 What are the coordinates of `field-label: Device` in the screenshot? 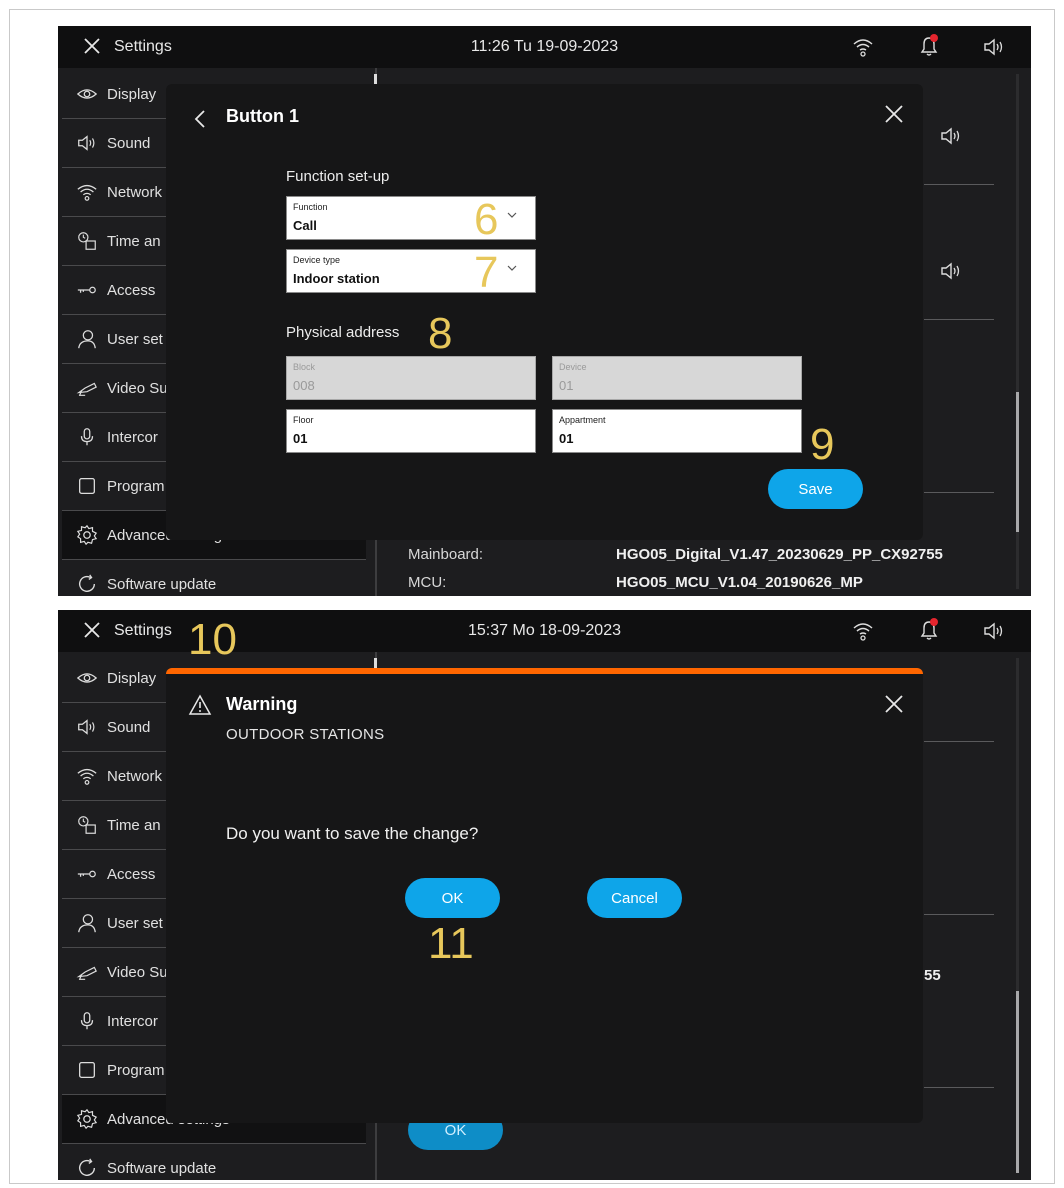 It's located at (573, 367).